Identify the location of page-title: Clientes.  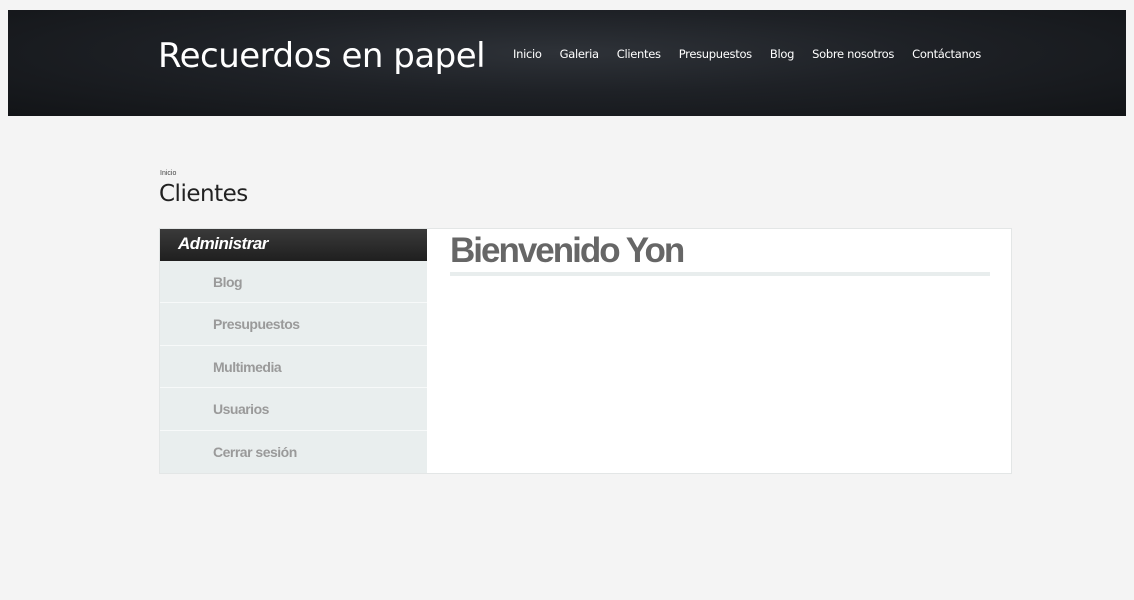
(203, 194).